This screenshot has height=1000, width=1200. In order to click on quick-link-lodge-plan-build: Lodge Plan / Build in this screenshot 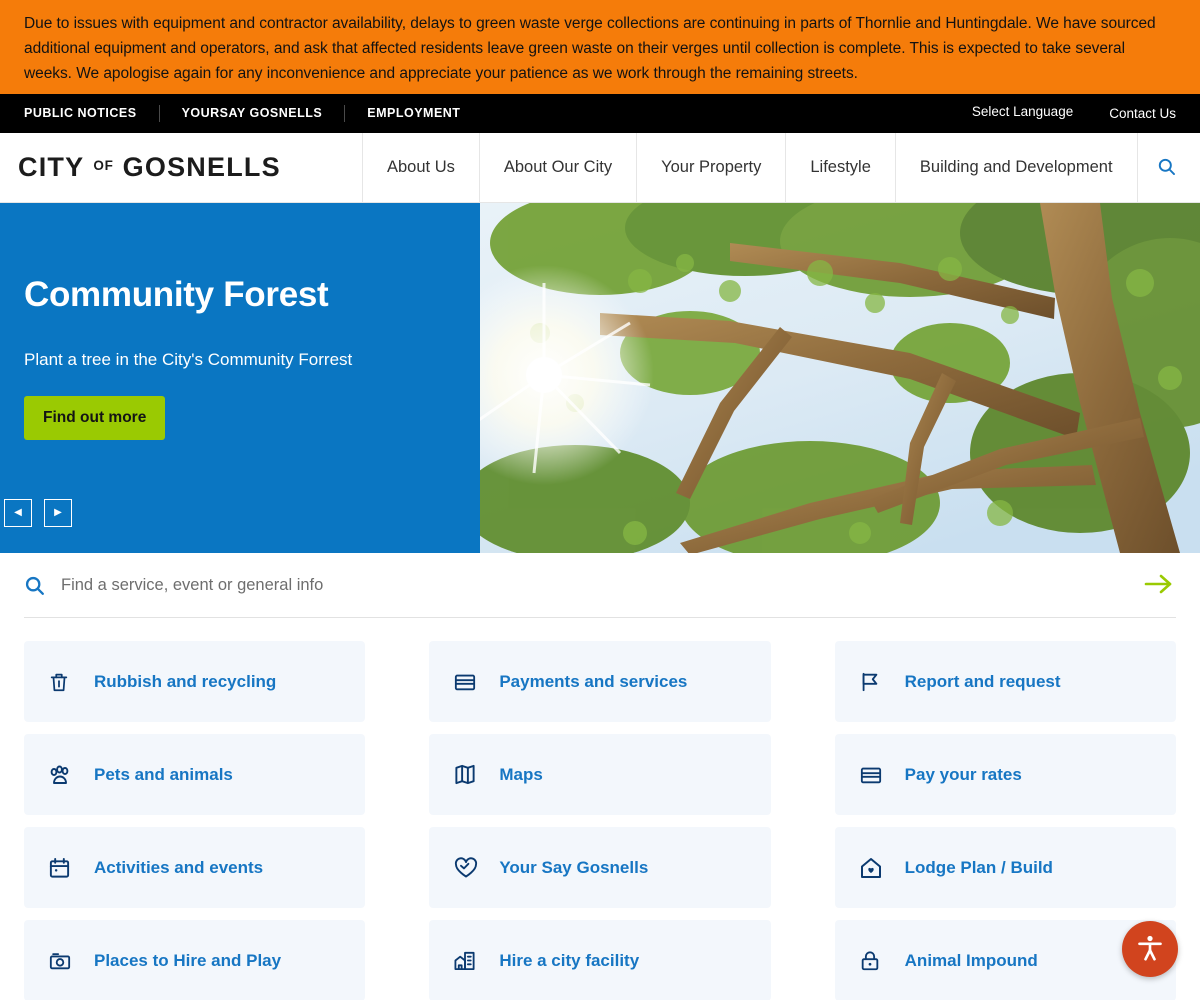, I will do `click(1005, 867)`.